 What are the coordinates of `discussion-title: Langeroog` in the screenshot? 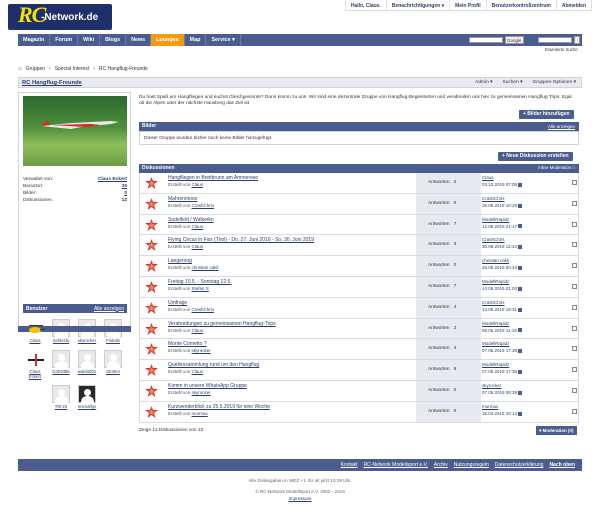 It's located at (180, 261).